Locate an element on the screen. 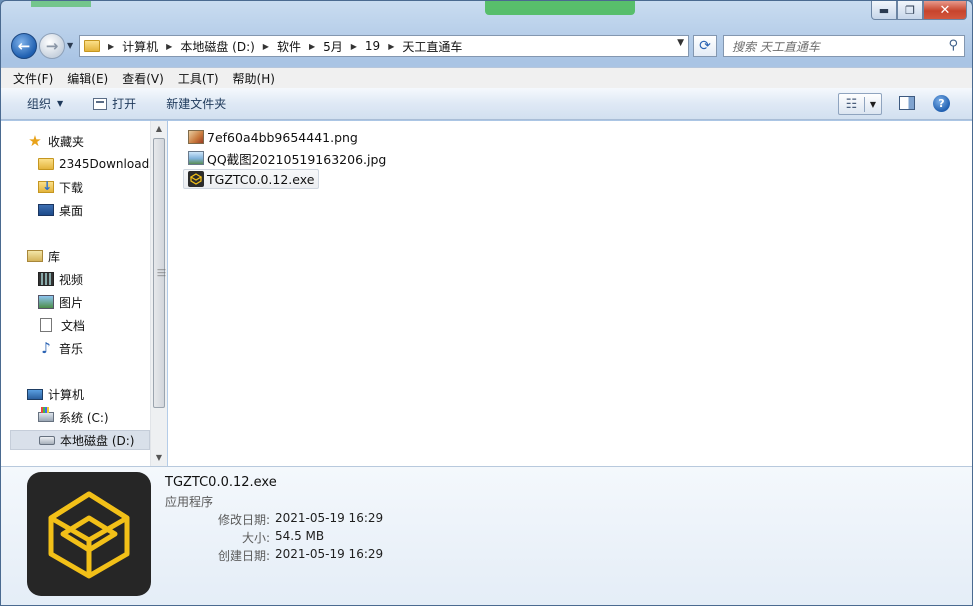  nav-item-drive-c: 系统 (C:) is located at coordinates (73, 417).